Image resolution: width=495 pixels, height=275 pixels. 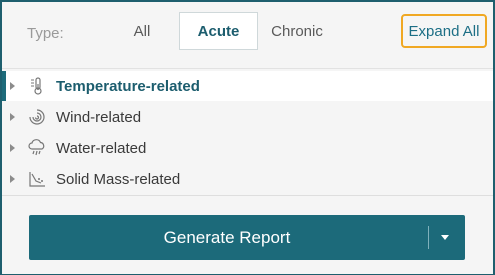 I want to click on tree-item-wind: Wind-related, so click(x=247, y=117).